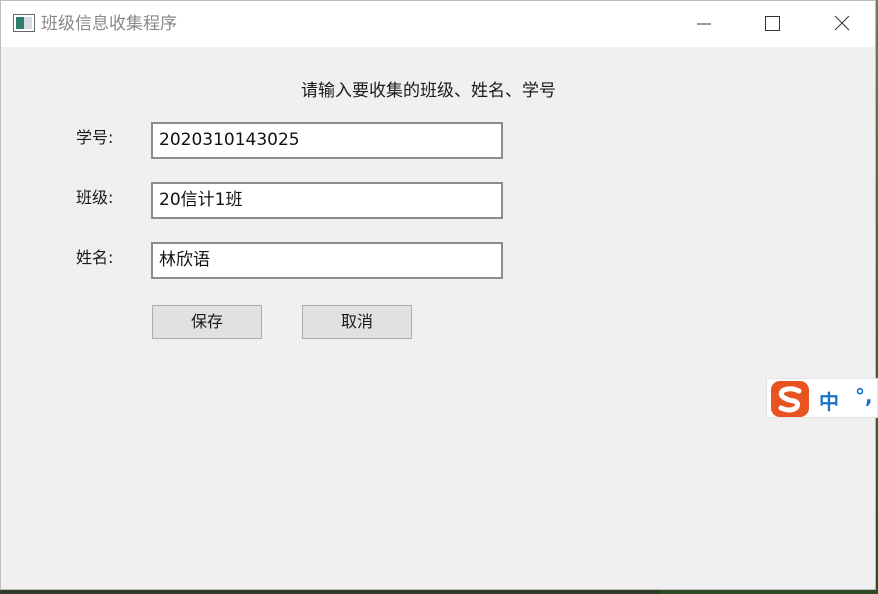 The width and height of the screenshot is (878, 594). I want to click on class-field: 20信计1班, so click(327, 200).